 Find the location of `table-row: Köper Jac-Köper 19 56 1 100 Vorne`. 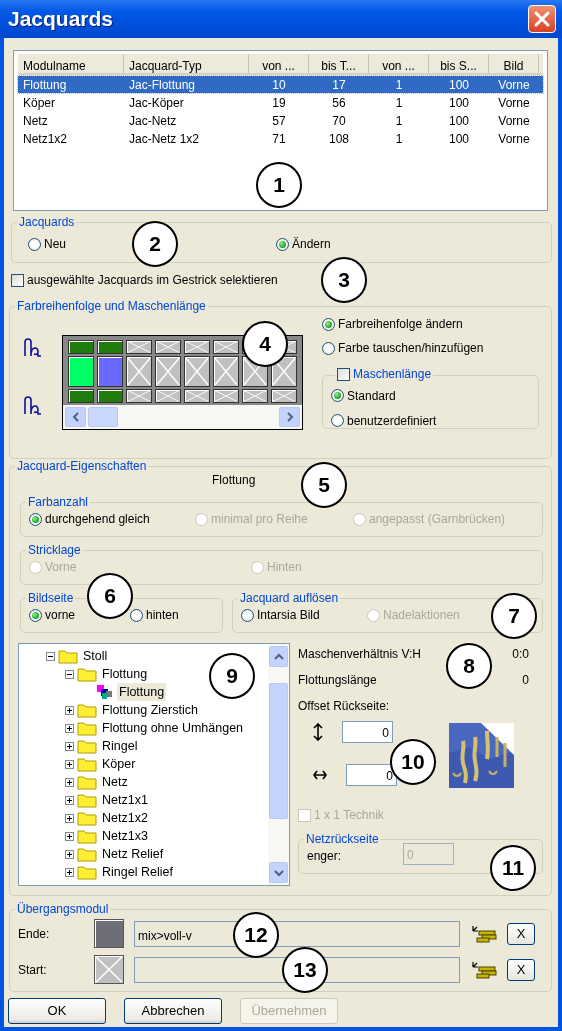

table-row: Köper Jac-Köper 19 56 1 100 Vorne is located at coordinates (280, 102).